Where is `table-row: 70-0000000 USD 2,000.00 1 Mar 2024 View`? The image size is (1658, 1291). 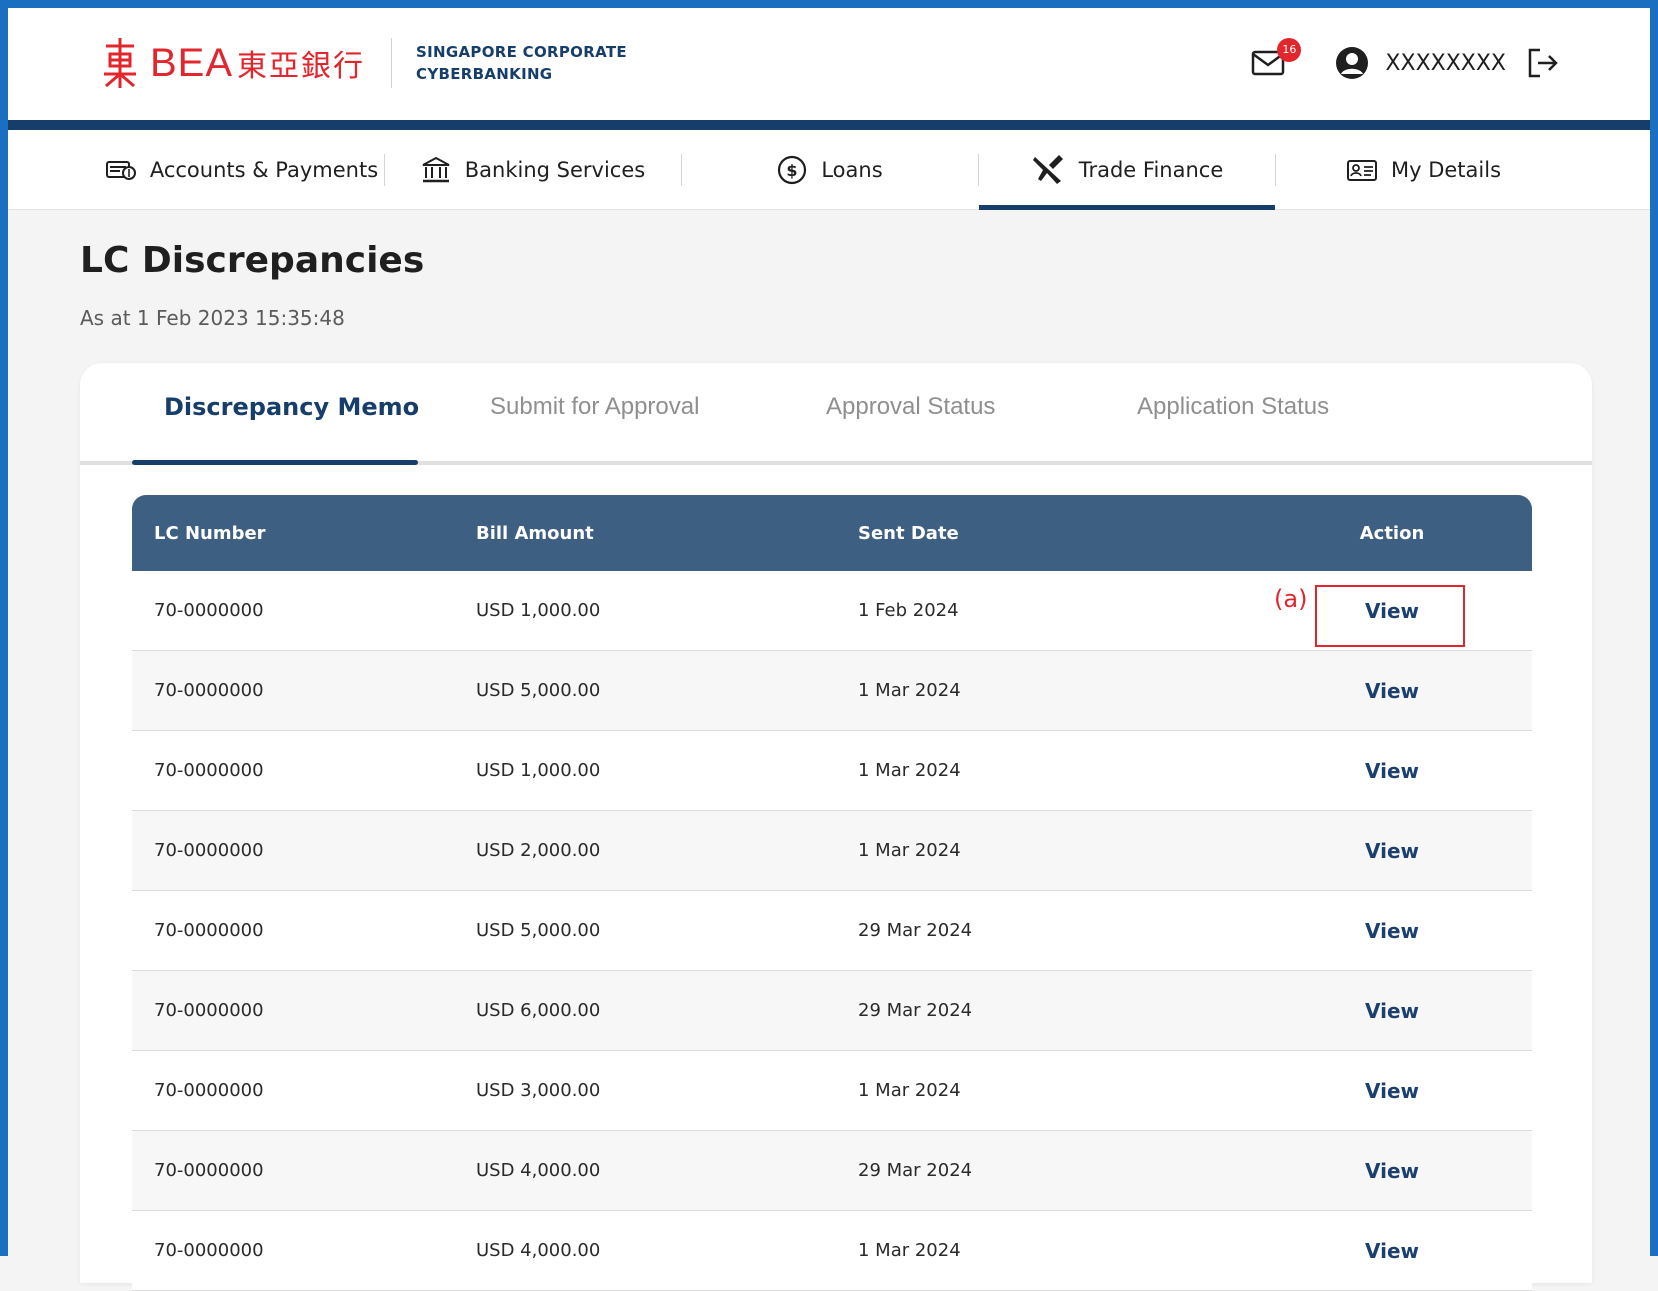
table-row: 70-0000000 USD 2,000.00 1 Mar 2024 View is located at coordinates (832, 851).